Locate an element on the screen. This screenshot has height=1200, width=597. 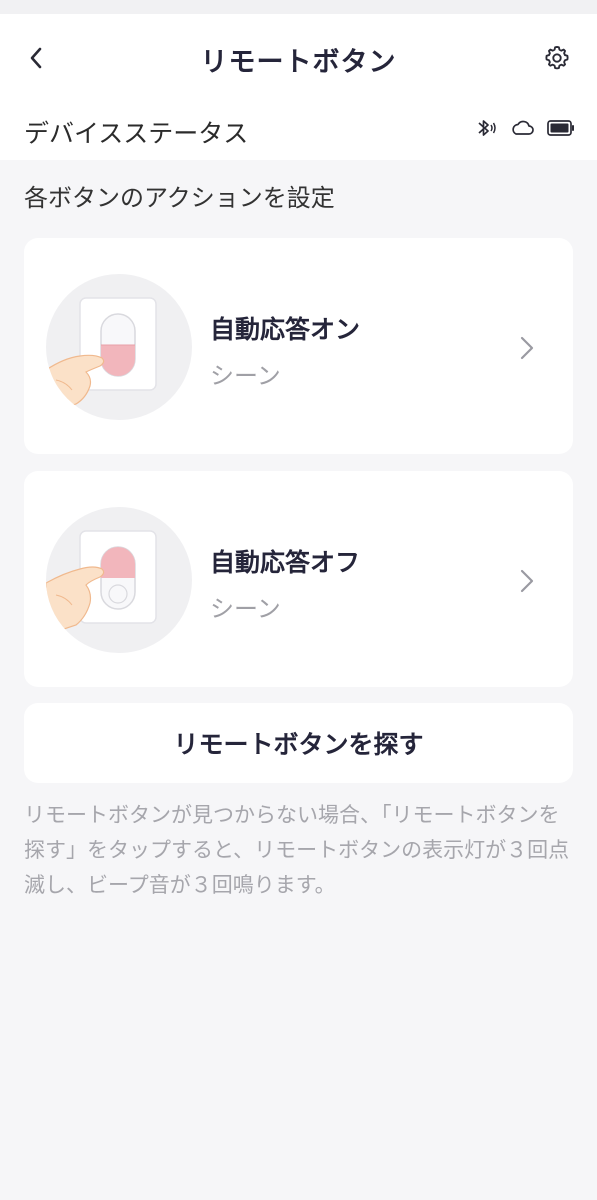
status-bar-strip is located at coordinates (298, 7).